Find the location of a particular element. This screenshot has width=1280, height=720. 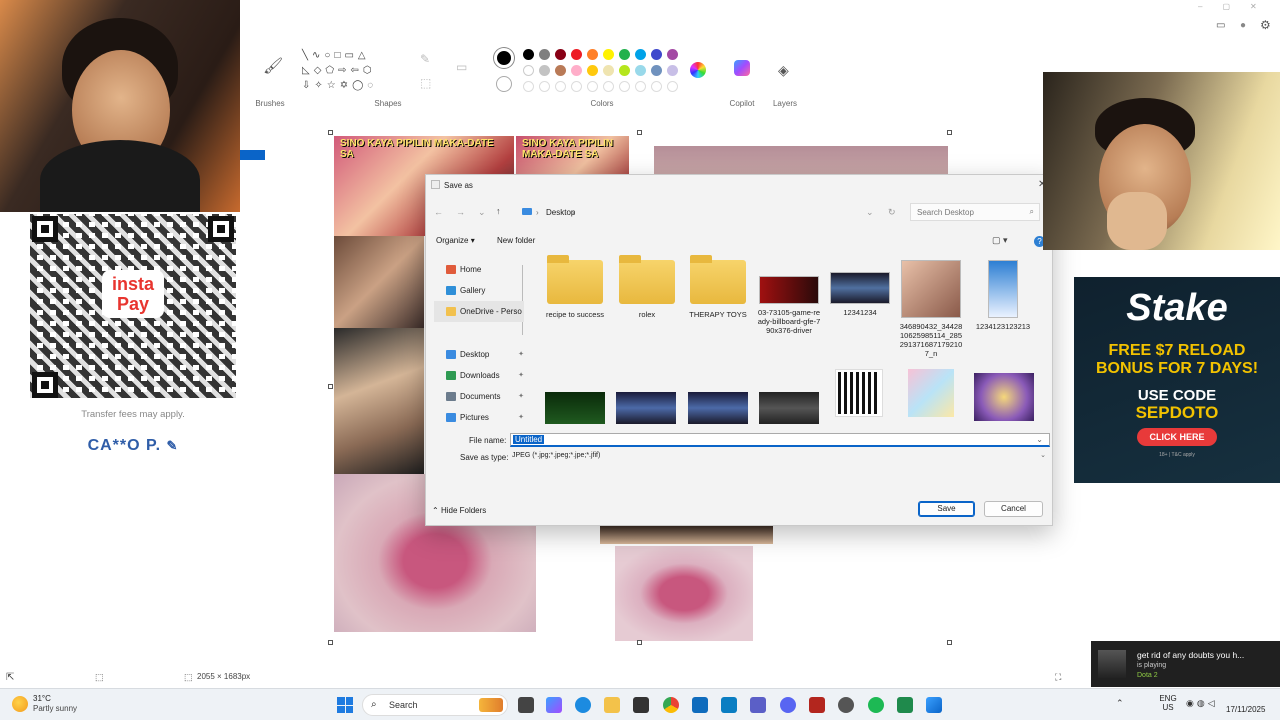

outline-icon: ✎ is located at coordinates (425, 59).